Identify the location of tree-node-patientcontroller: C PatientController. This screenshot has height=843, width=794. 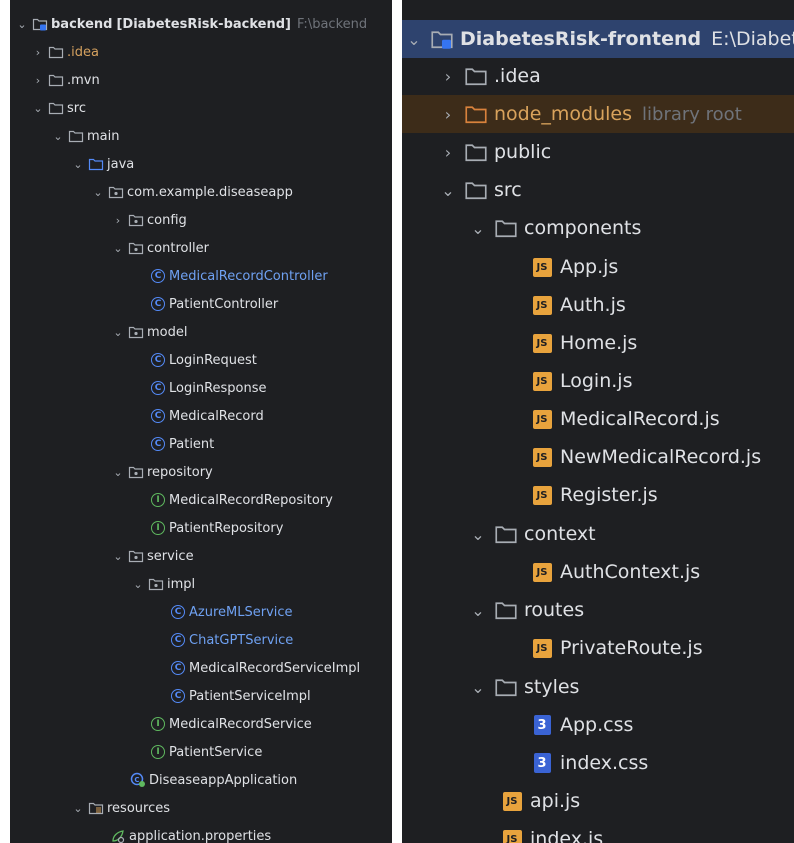
(201, 304).